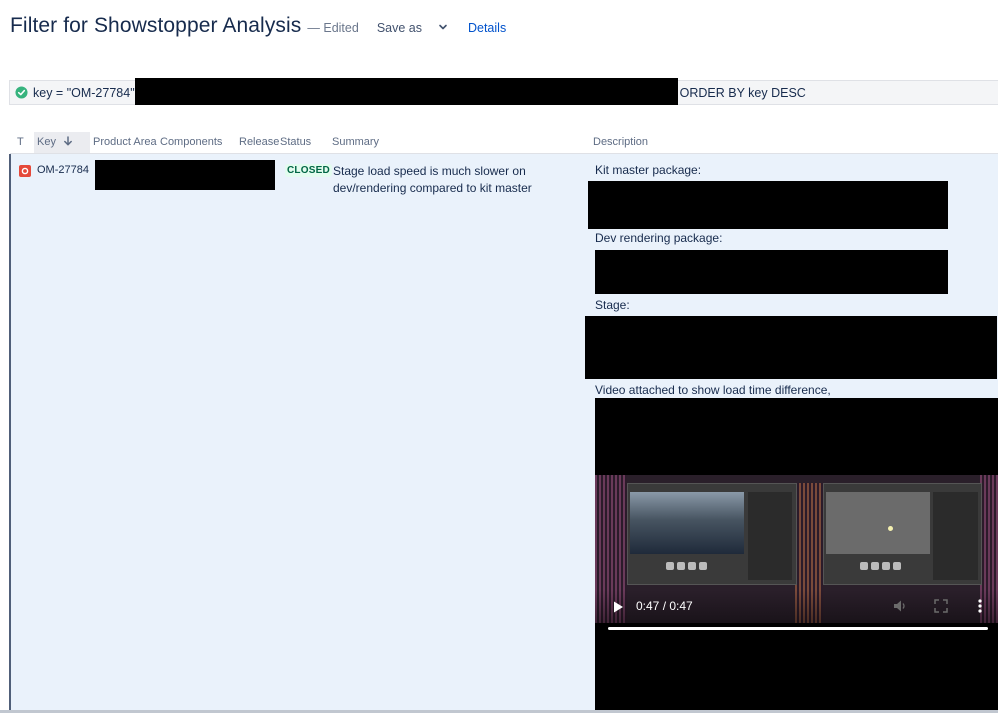  What do you see at coordinates (664, 606) in the screenshot?
I see `video-time: 0:47 / 0:47` at bounding box center [664, 606].